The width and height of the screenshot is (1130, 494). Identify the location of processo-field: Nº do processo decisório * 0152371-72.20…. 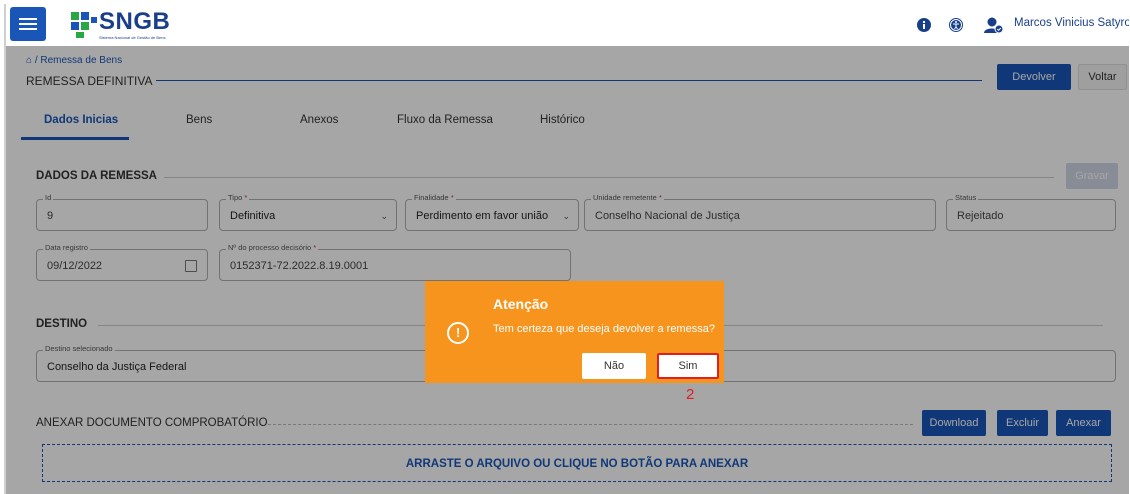
(395, 262).